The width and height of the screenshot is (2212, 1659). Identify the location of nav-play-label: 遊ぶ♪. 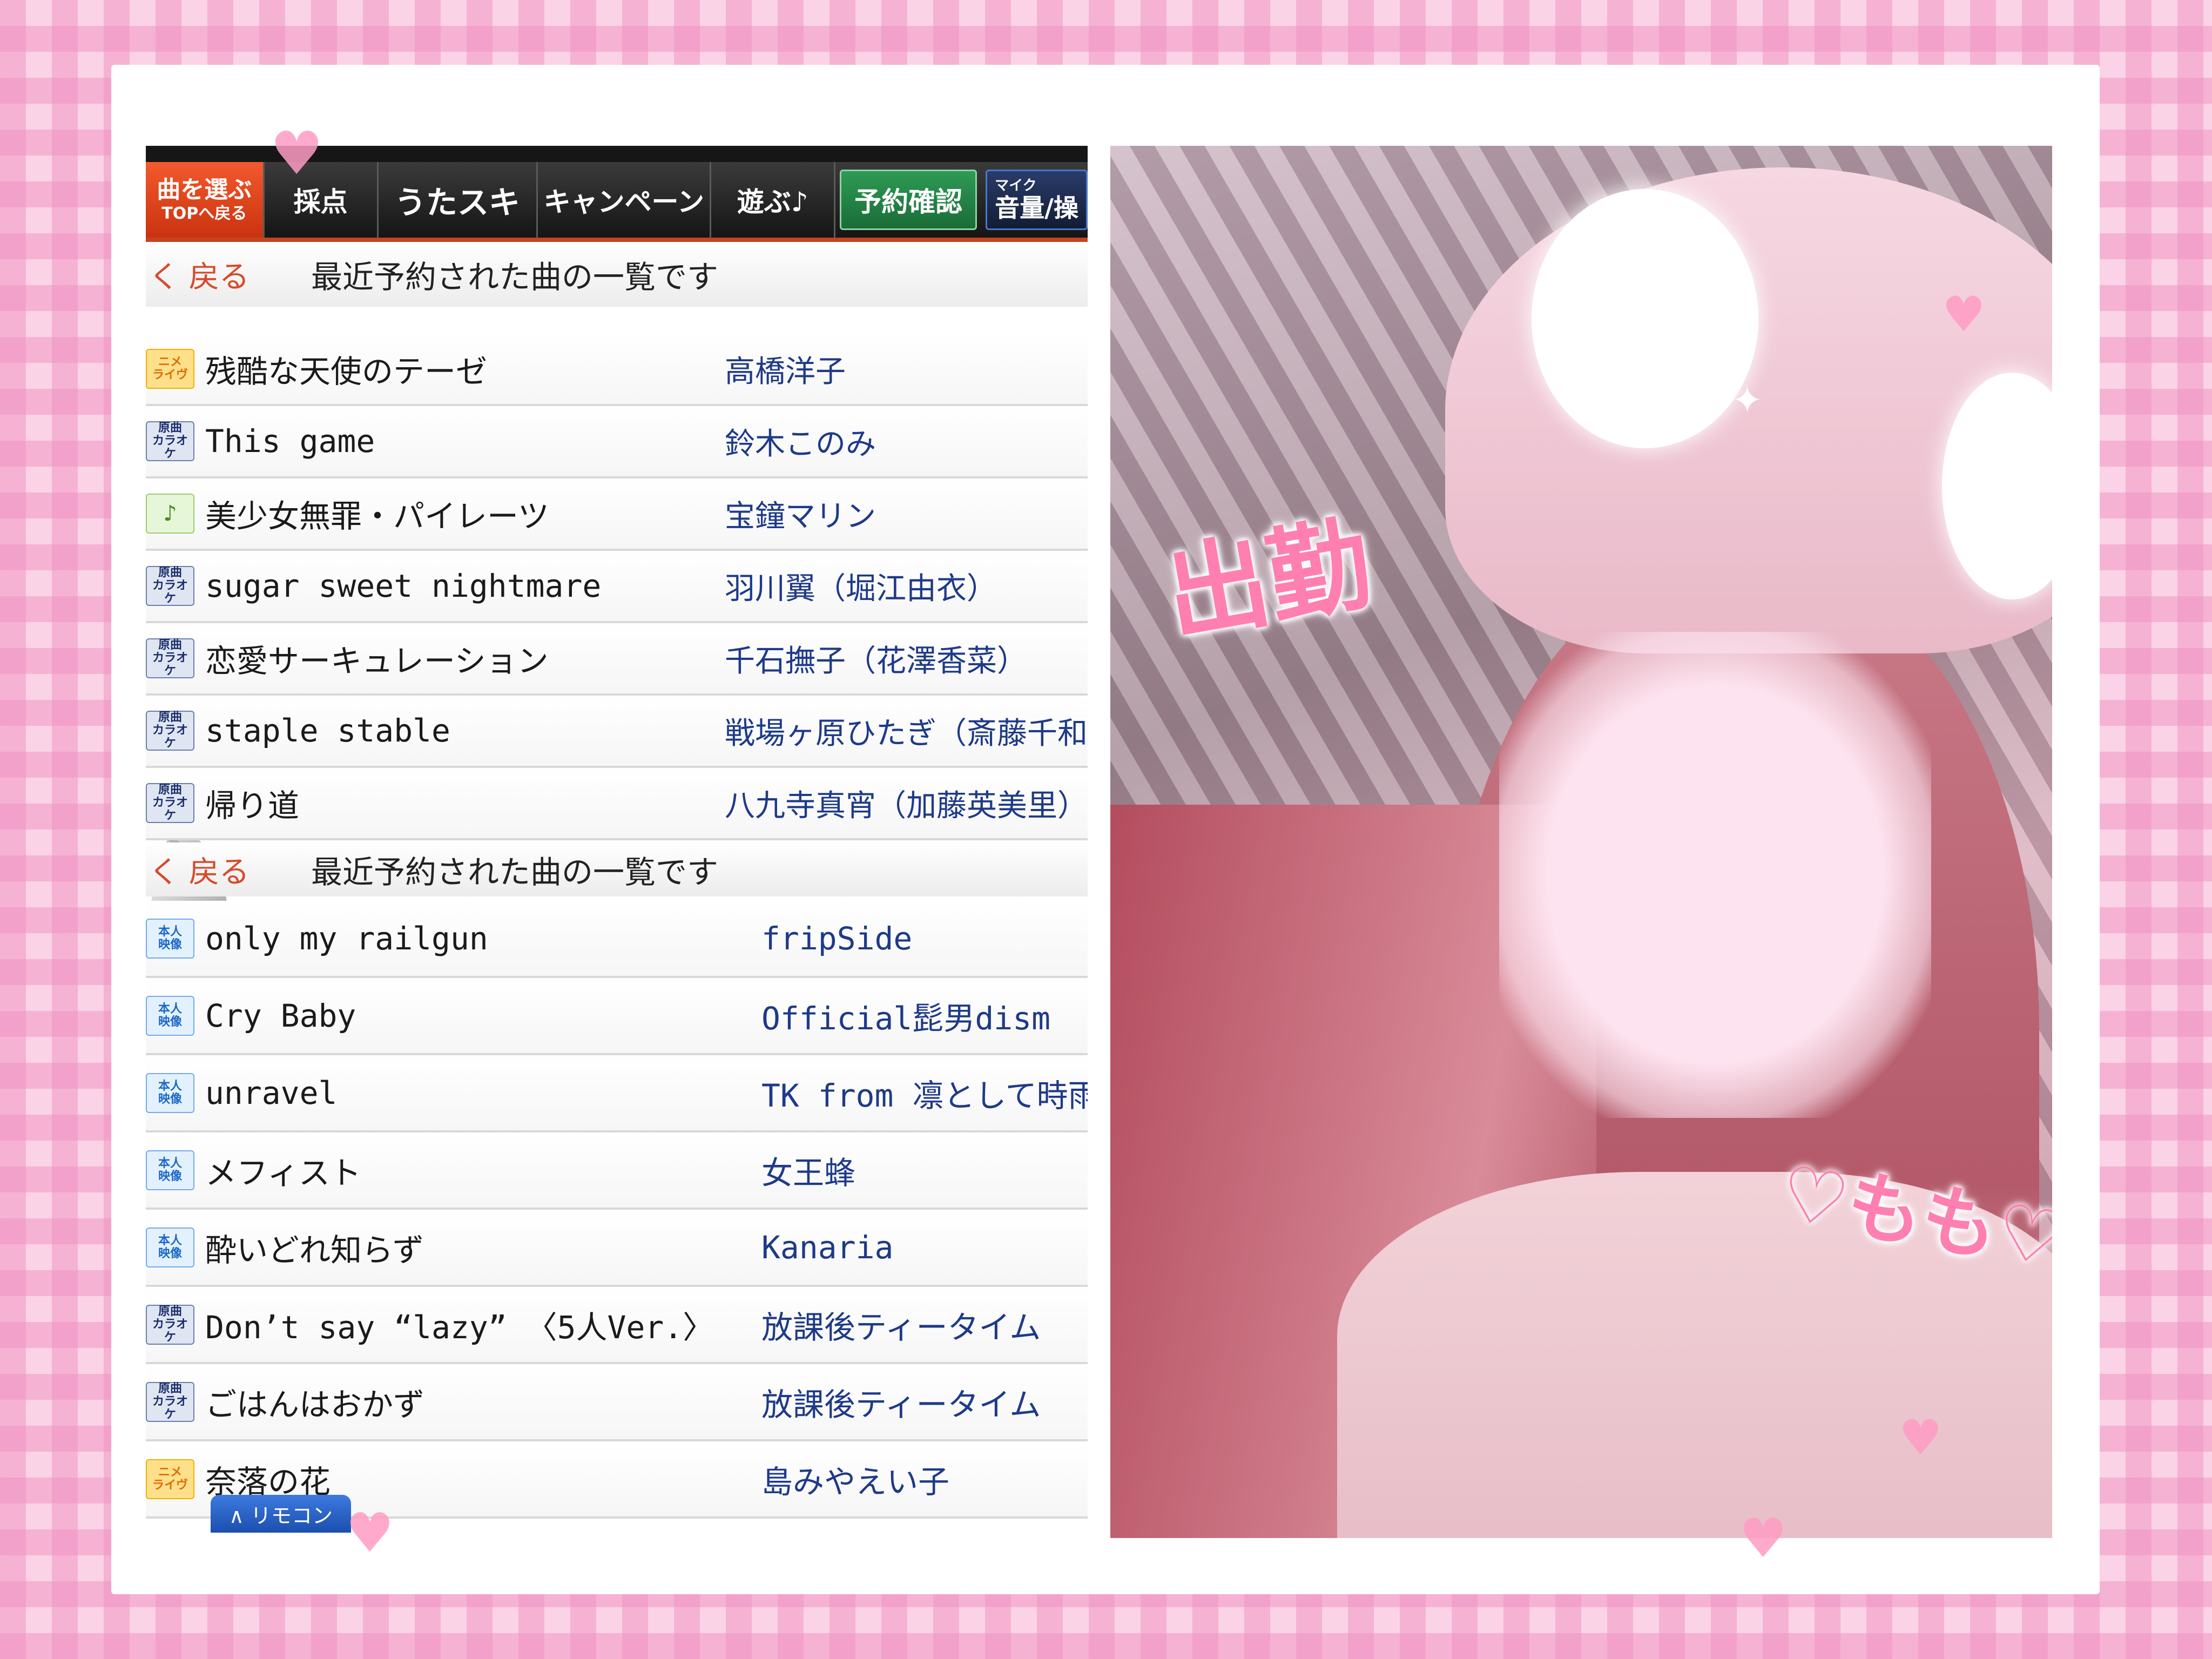
(772, 202).